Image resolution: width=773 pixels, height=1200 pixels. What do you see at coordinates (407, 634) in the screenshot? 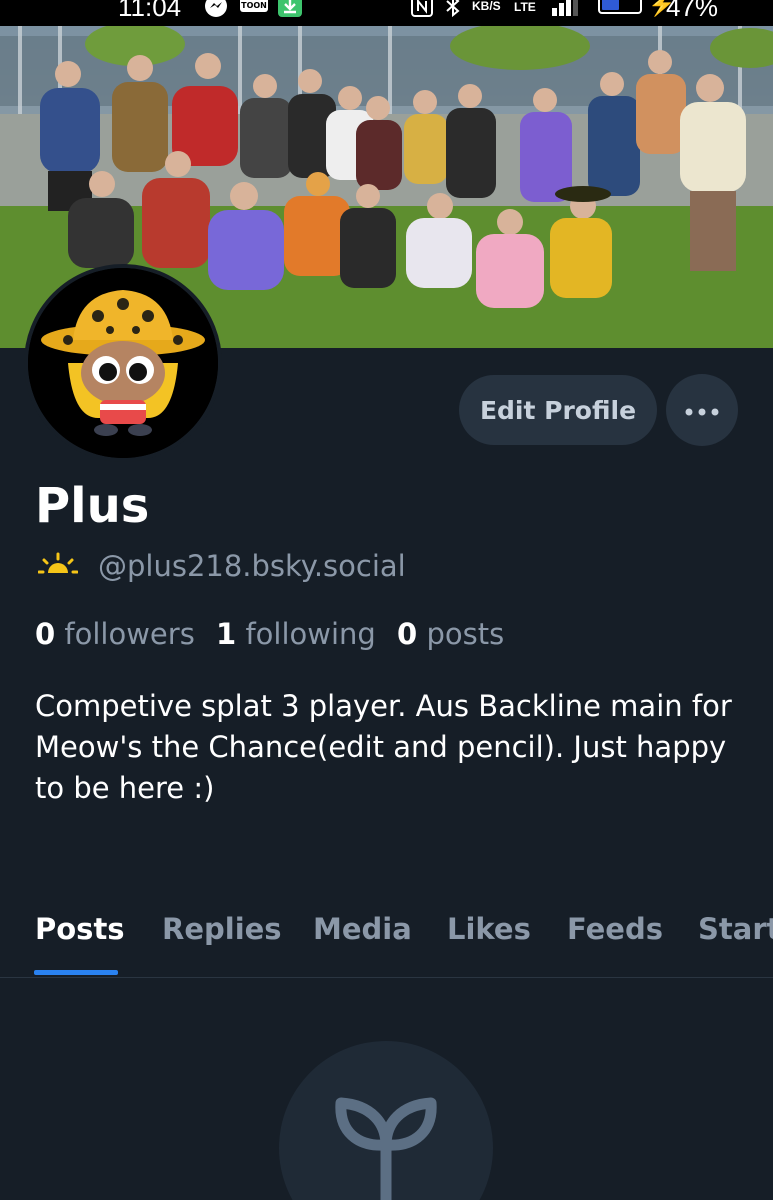
I see `posts-count: 0` at bounding box center [407, 634].